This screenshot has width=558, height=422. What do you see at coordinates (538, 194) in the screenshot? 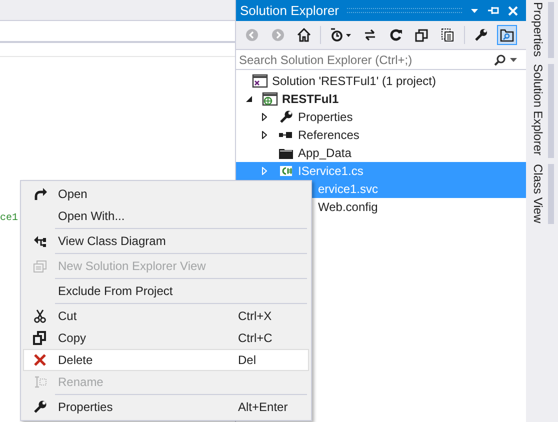
I see `side-tab: Class View` at bounding box center [538, 194].